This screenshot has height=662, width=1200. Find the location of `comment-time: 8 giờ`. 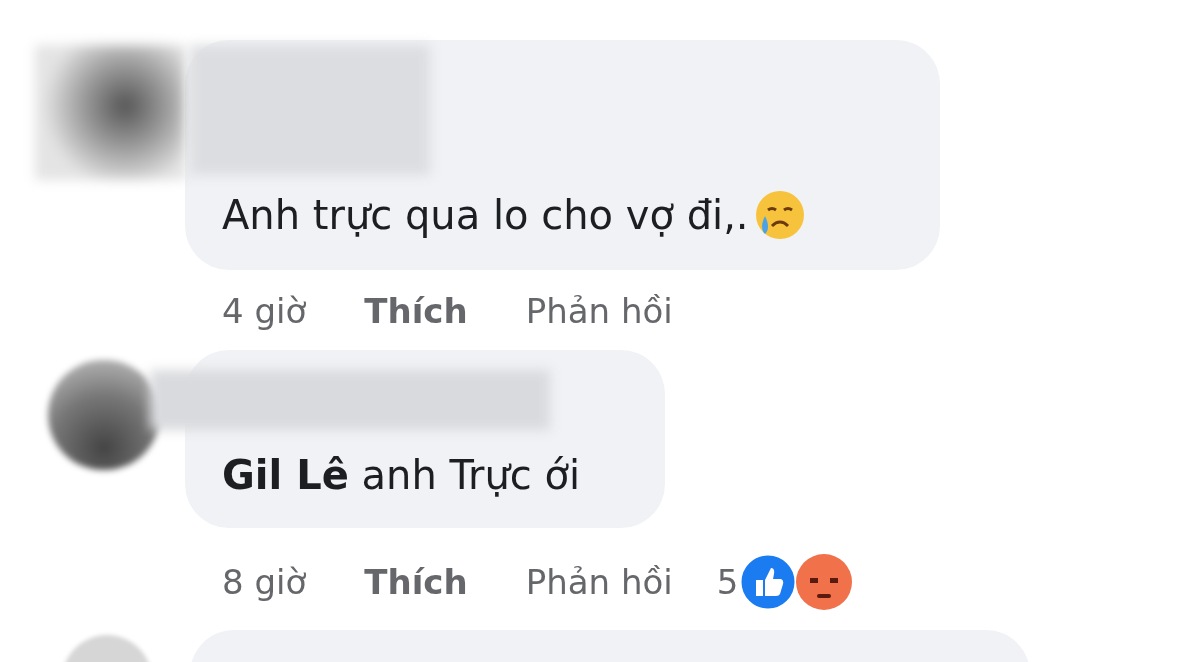

comment-time: 8 giờ is located at coordinates (264, 582).